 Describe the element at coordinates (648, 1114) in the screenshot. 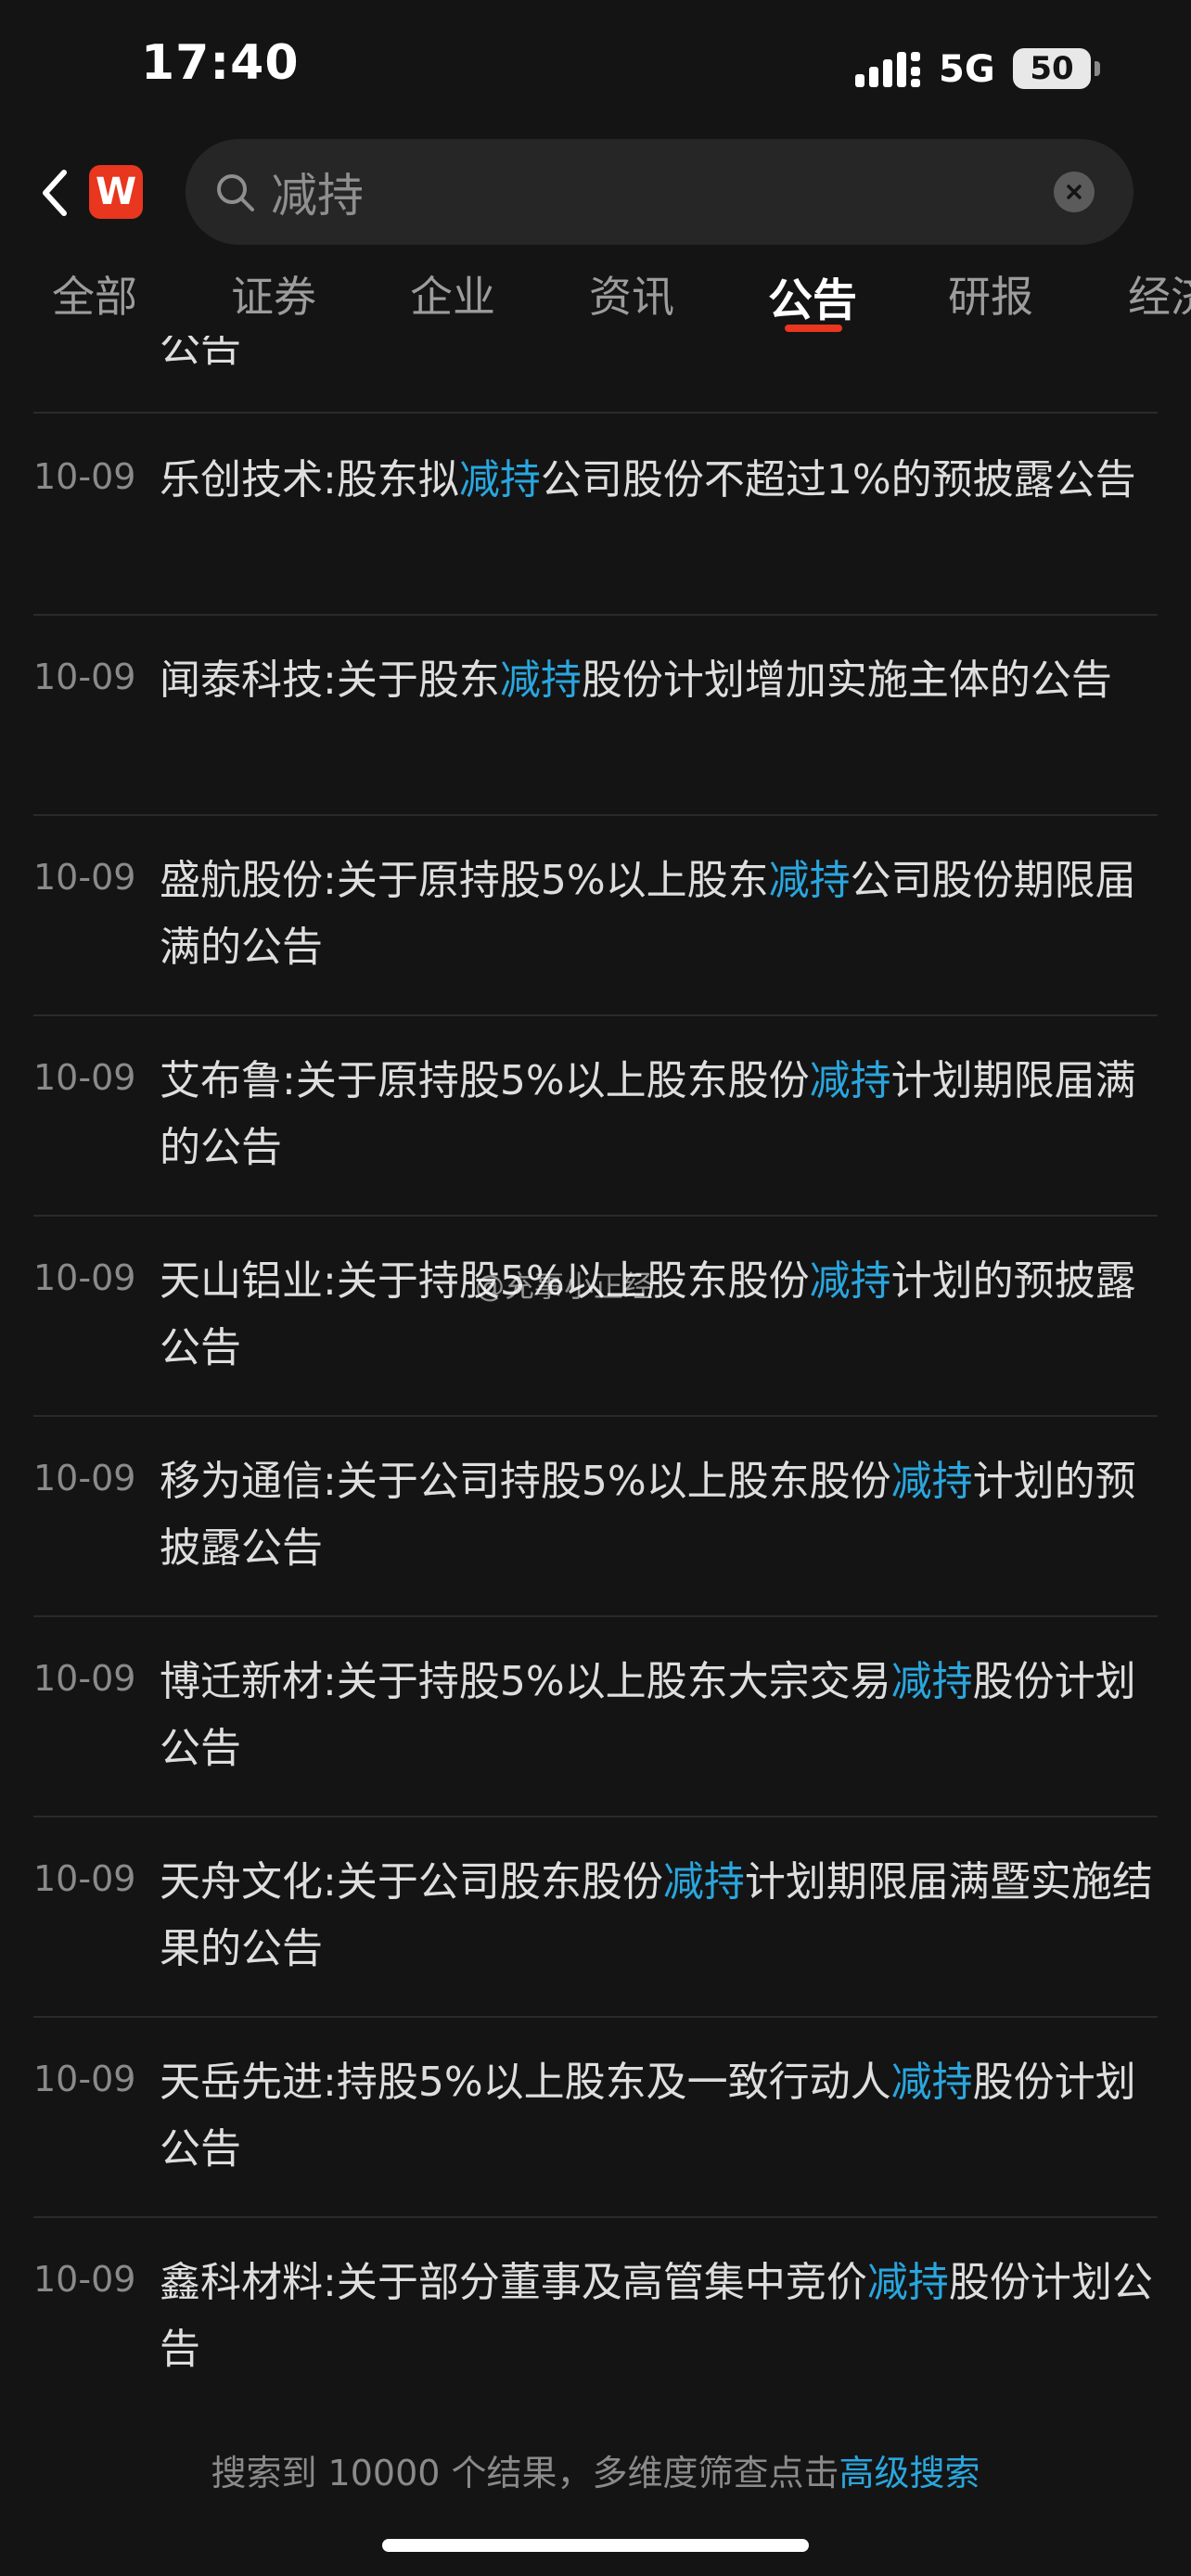

I see `list-item-title: 艾布鲁:关于原持股5%以上股东股份减持计划期限届满的公告` at that location.